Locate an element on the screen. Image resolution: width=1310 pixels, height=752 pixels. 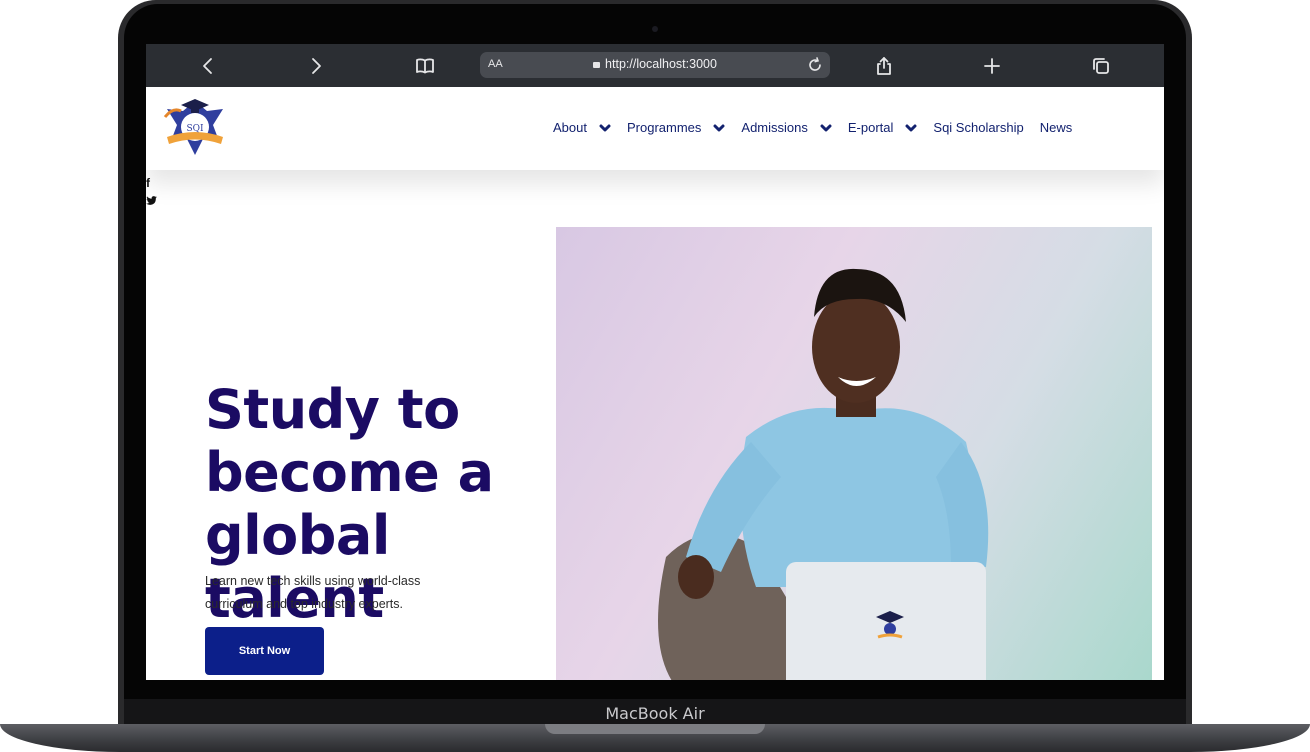
share-icon is located at coordinates (884, 66).